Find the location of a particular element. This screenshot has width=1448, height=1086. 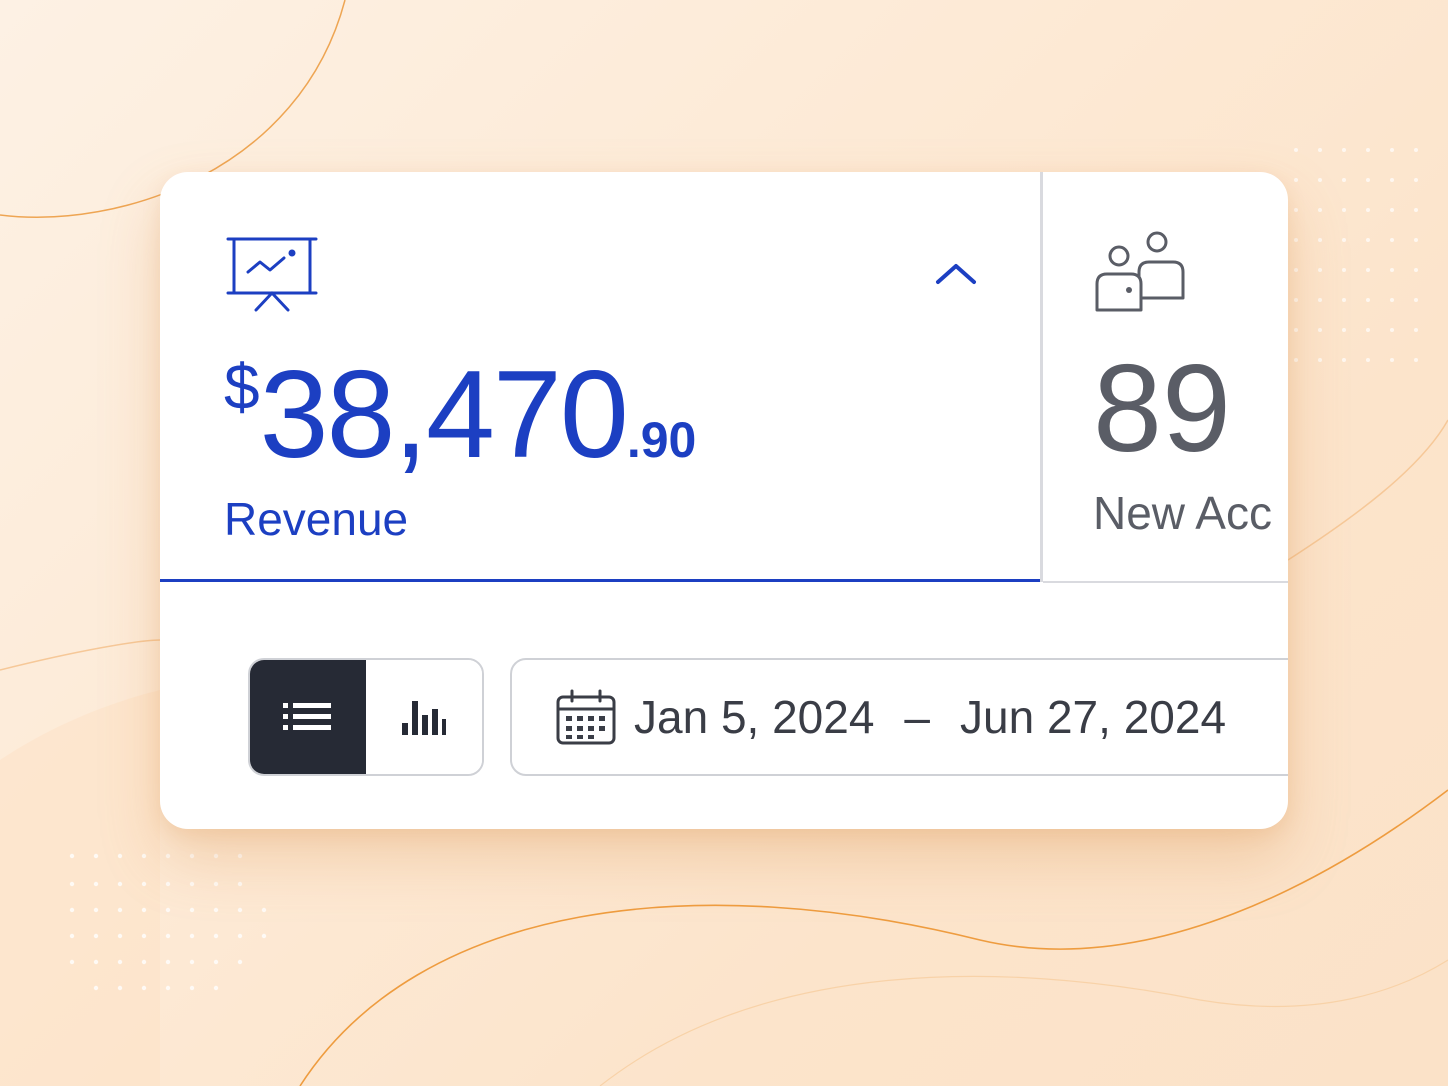

calendar-icon is located at coordinates (586, 717).